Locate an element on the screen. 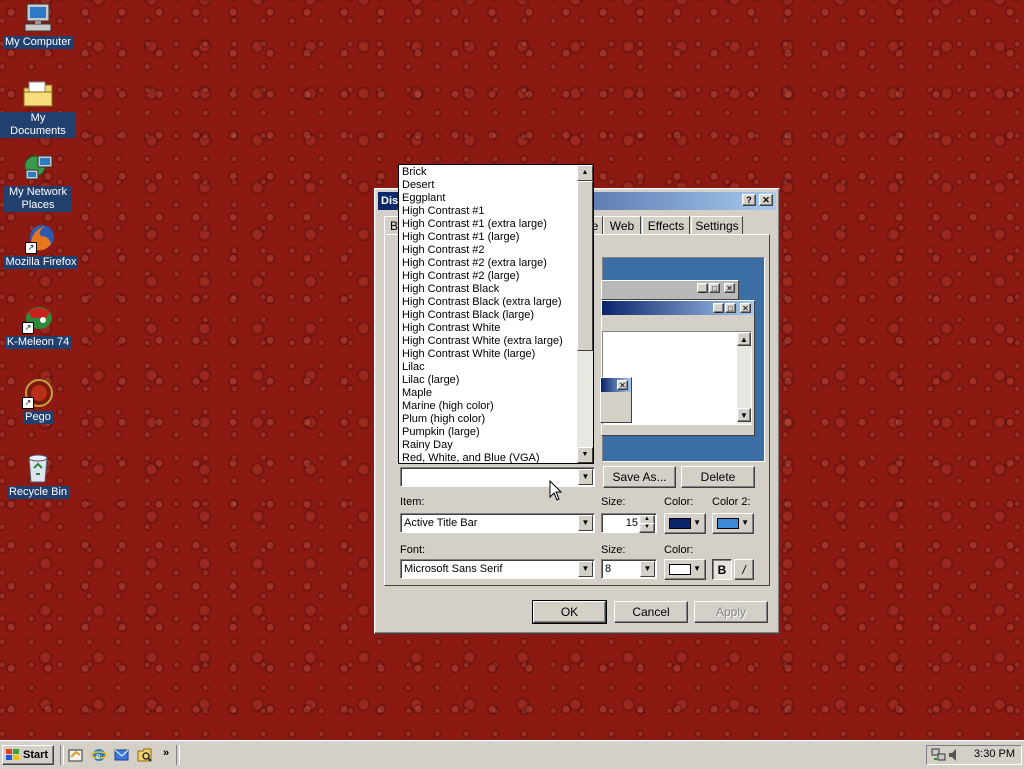 Image resolution: width=1024 pixels, height=769 pixels. scheme-list-item: Red, White, and Blue (VGA) is located at coordinates (496, 457).